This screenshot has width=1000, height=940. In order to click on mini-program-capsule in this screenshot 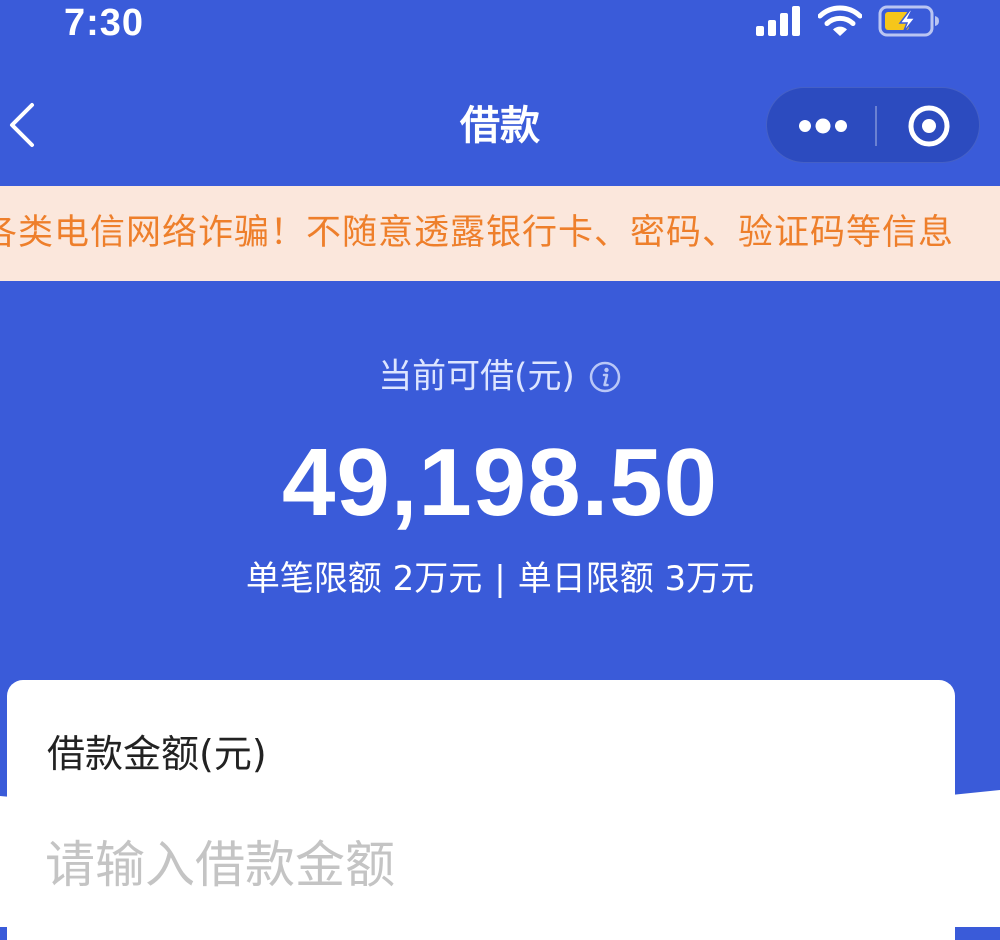, I will do `click(873, 125)`.